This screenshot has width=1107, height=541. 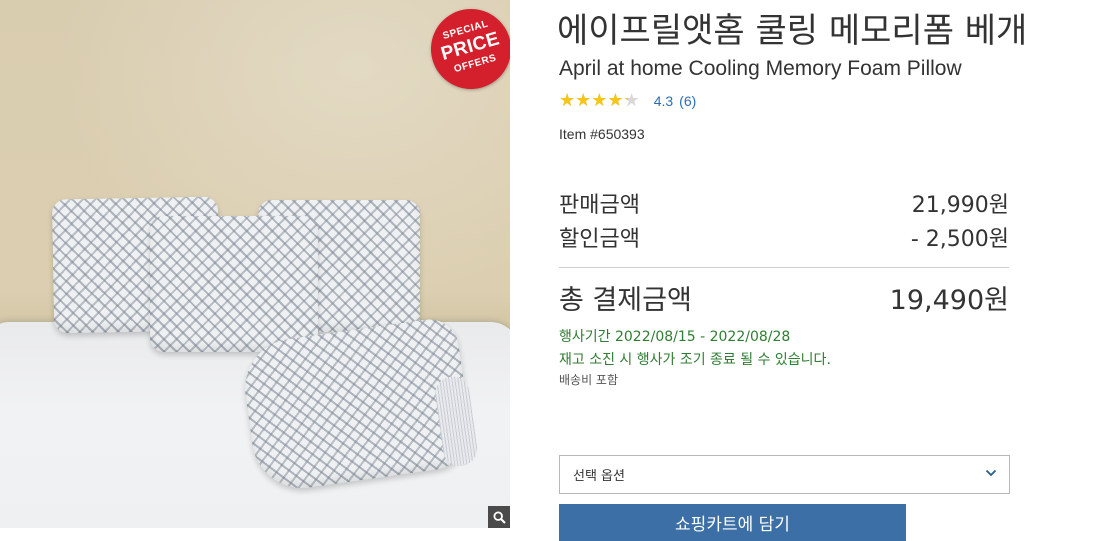 What do you see at coordinates (784, 237) in the screenshot?
I see `discount-row: 할인금액 - 2,500원` at bounding box center [784, 237].